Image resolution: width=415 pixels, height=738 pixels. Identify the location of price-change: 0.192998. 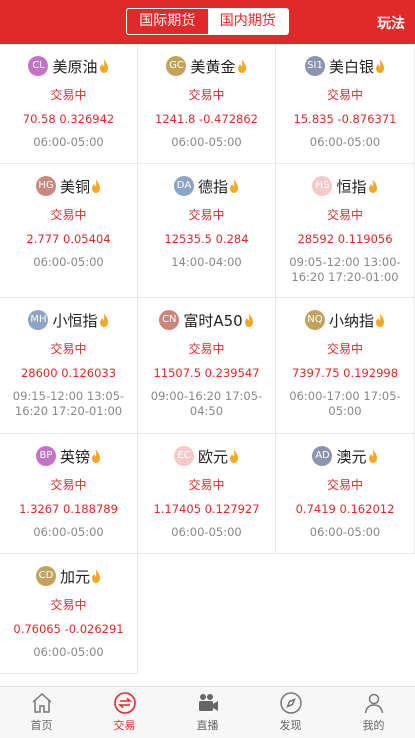
(371, 373).